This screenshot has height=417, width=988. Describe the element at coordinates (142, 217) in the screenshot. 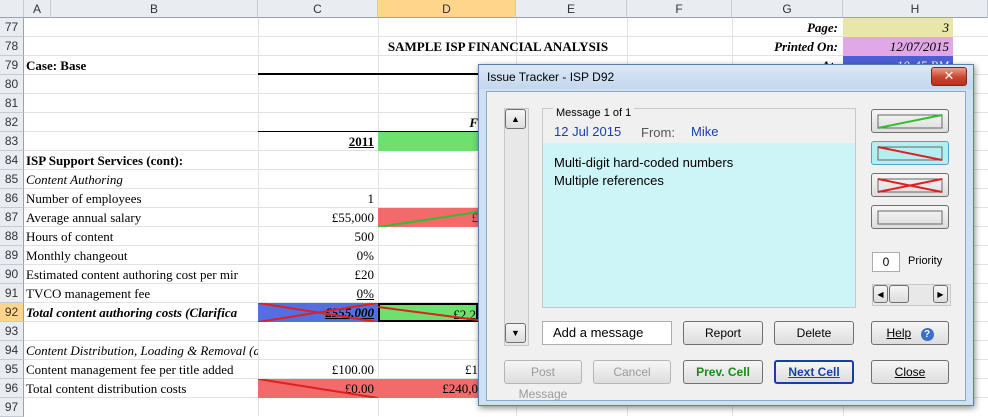

I see `row-label: Average annual salary` at that location.